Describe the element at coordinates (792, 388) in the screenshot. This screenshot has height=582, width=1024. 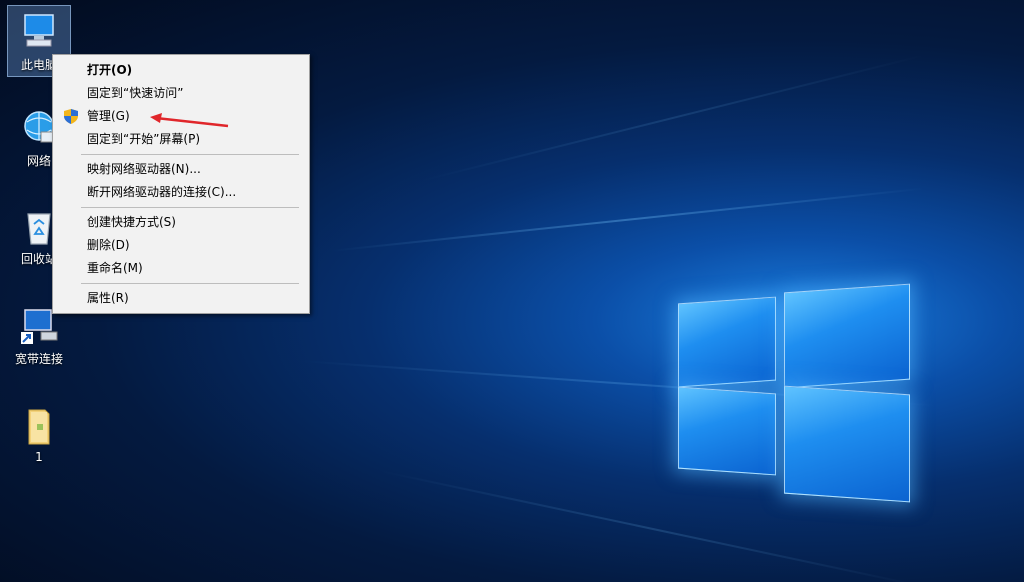
I see `windows-logo` at that location.